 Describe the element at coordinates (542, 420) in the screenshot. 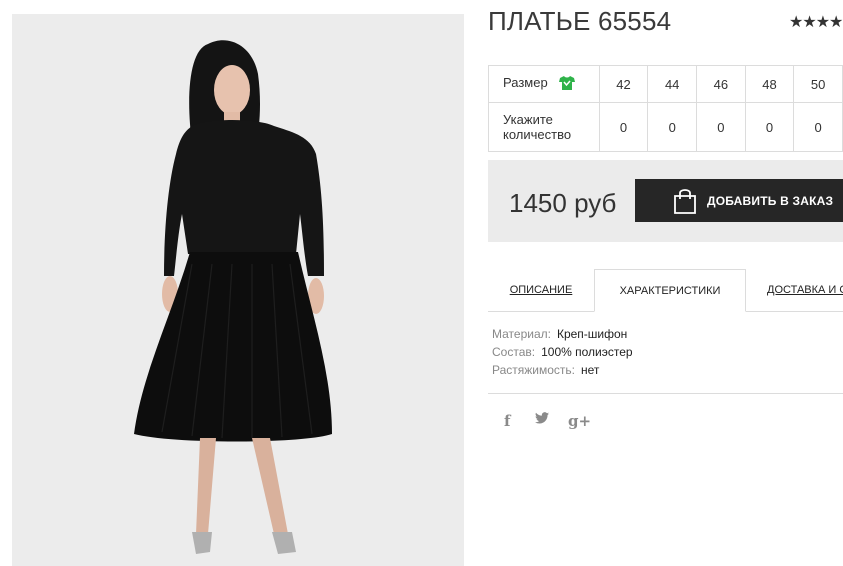

I see `twitter-icon` at that location.